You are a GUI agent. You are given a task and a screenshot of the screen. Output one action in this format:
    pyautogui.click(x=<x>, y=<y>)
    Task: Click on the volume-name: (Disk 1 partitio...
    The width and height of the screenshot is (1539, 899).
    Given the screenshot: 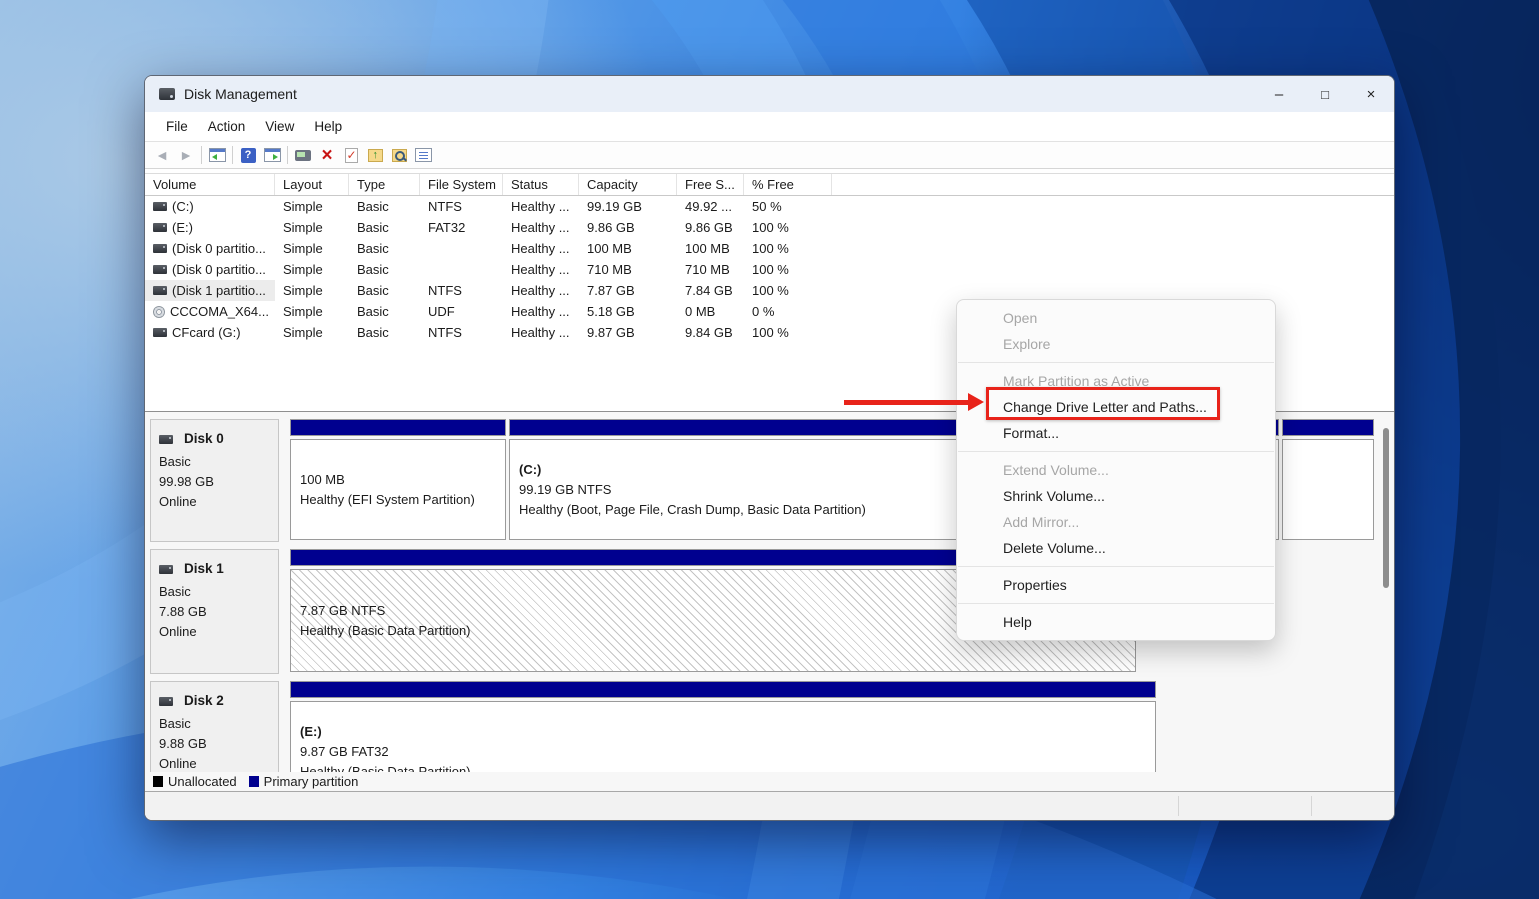 What is the action you would take?
    pyautogui.click(x=219, y=290)
    